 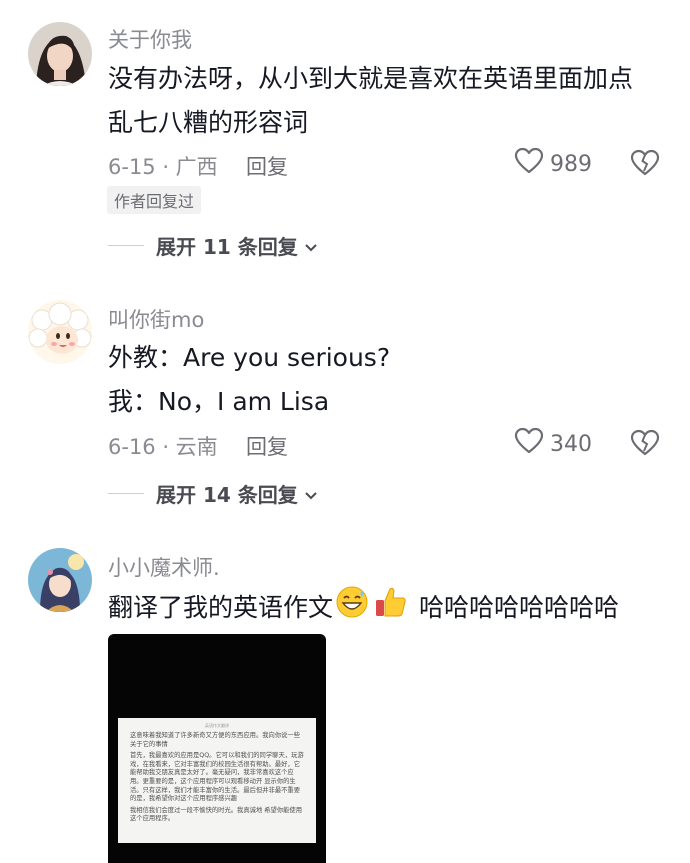 What do you see at coordinates (371, 78) in the screenshot?
I see `comment-text-line: 没有办法呀，从小到大就是喜欢在英语里面加点` at bounding box center [371, 78].